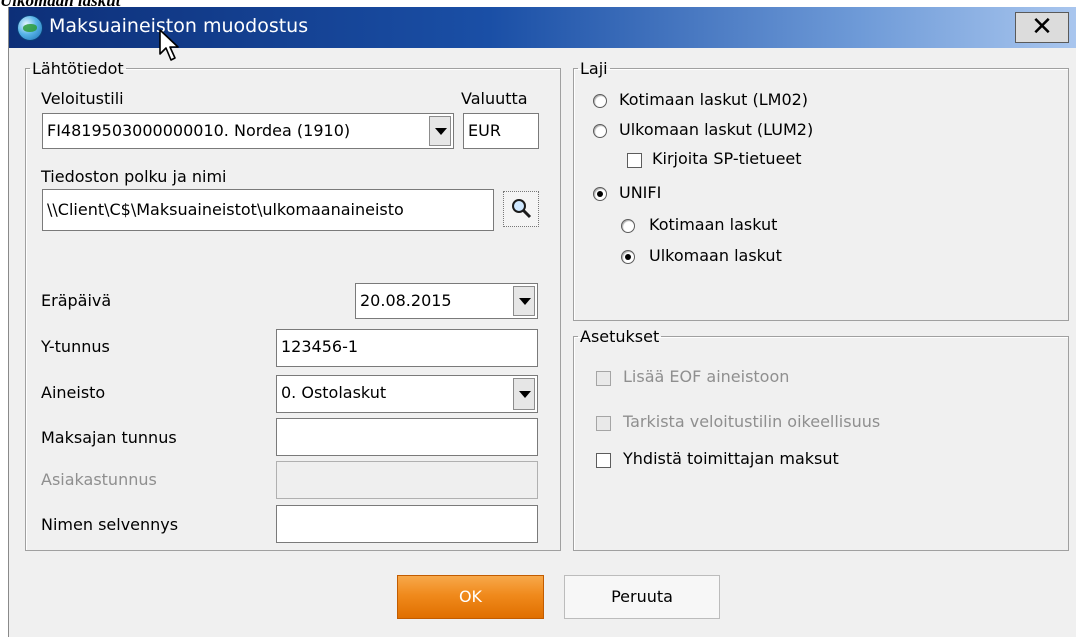 Image resolution: width=1076 pixels, height=637 pixels. What do you see at coordinates (634, 160) in the screenshot?
I see `kirjoita-sp-checkbox` at bounding box center [634, 160].